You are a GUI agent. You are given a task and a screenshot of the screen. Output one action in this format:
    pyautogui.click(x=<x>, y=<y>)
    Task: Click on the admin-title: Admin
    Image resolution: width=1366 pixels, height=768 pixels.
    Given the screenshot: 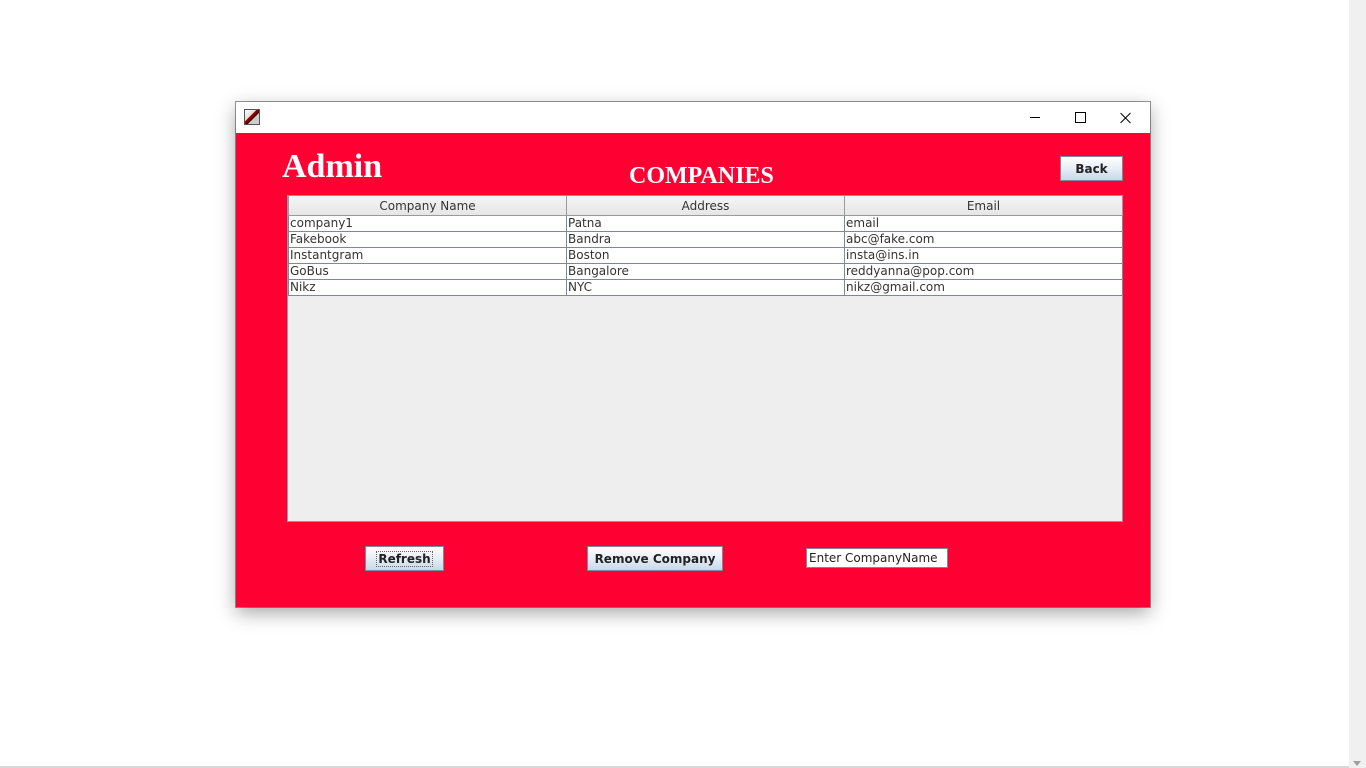 What is the action you would take?
    pyautogui.click(x=332, y=166)
    